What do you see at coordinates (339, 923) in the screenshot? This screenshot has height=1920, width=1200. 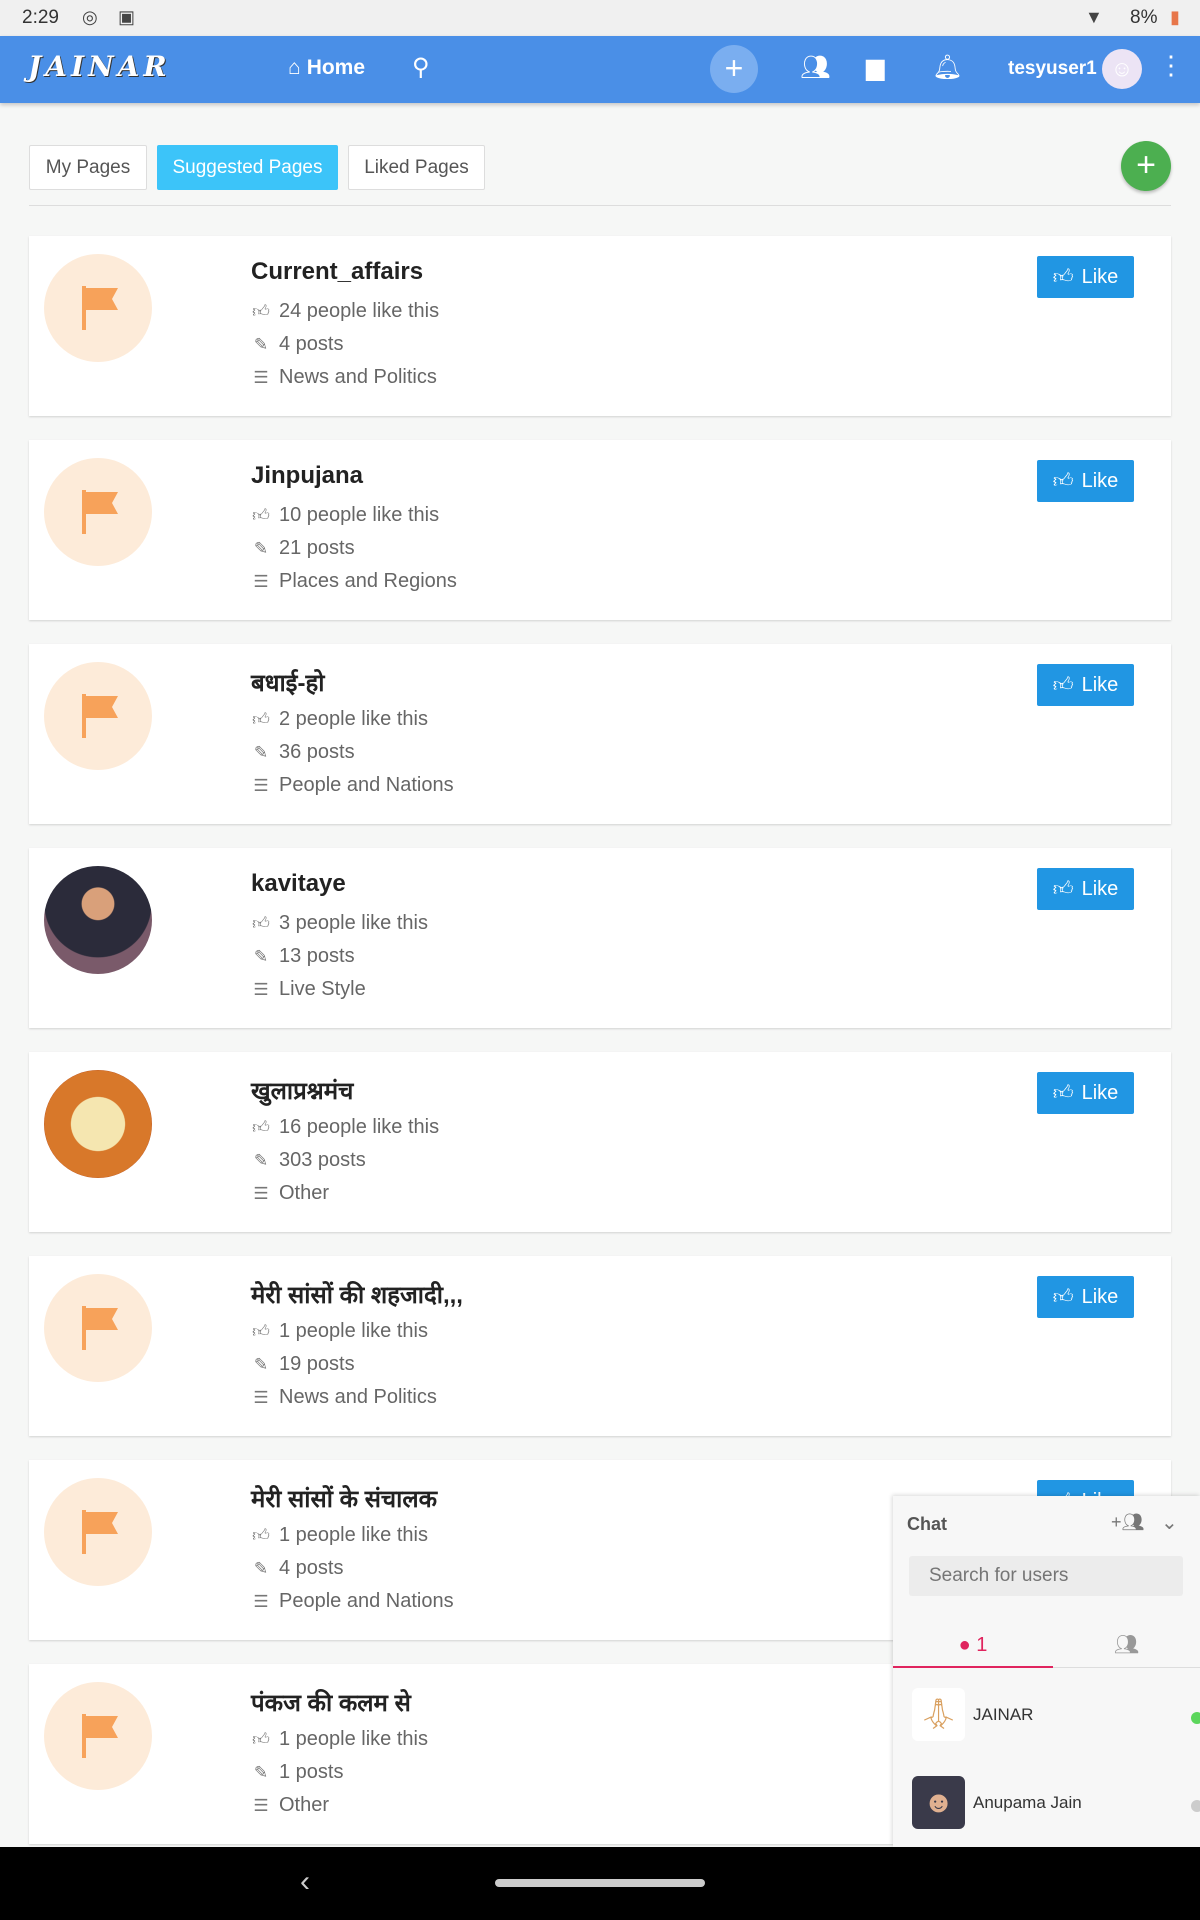 I see `page-likes: 👍︎ 3 people like this` at bounding box center [339, 923].